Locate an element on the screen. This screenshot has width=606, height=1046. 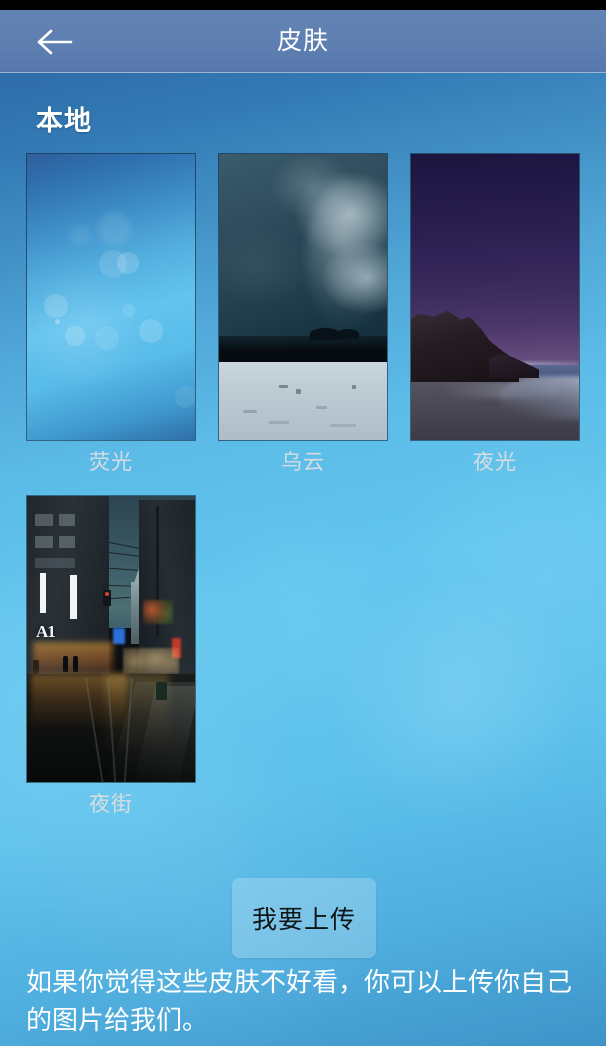
page-title: 皮肤 is located at coordinates (302, 41).